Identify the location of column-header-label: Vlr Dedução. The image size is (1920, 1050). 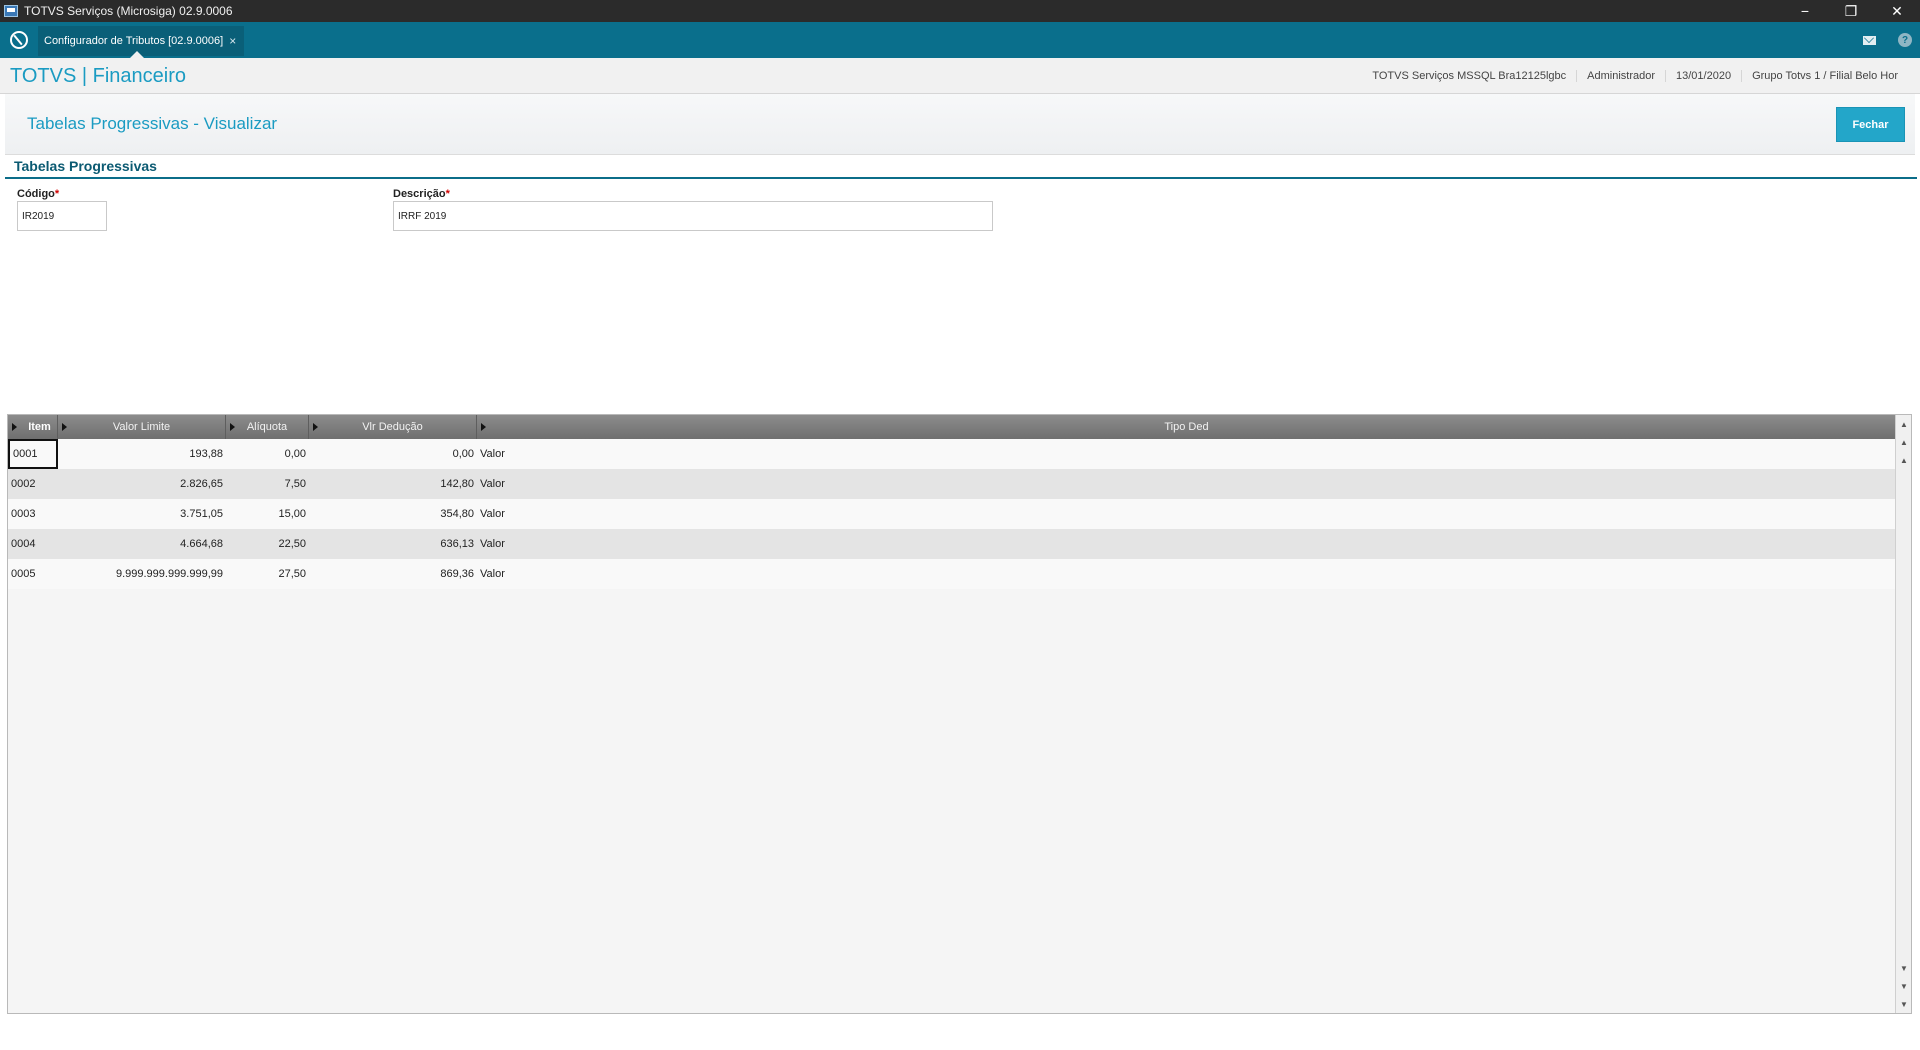
(392, 427).